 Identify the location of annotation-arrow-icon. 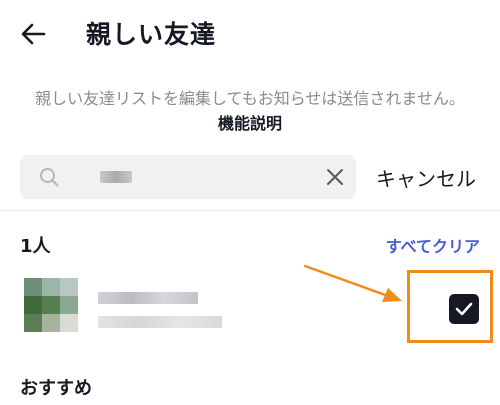
(352, 283).